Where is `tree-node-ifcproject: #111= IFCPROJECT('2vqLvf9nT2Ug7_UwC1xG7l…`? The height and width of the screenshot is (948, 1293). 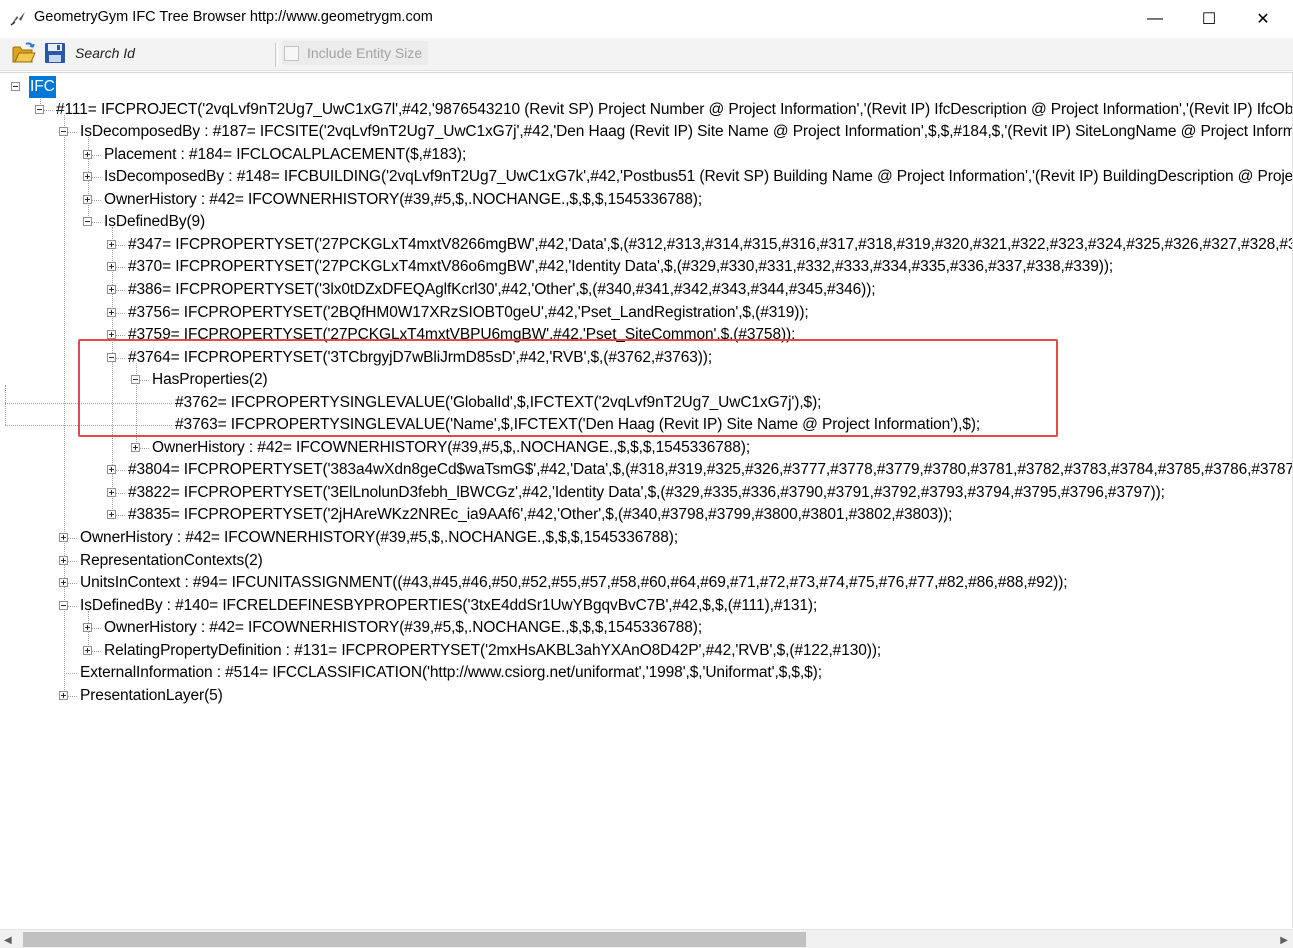
tree-node-ifcproject: #111= IFCPROJECT('2vqLvf9nT2Ug7_UwC1xG7l… is located at coordinates (674, 110).